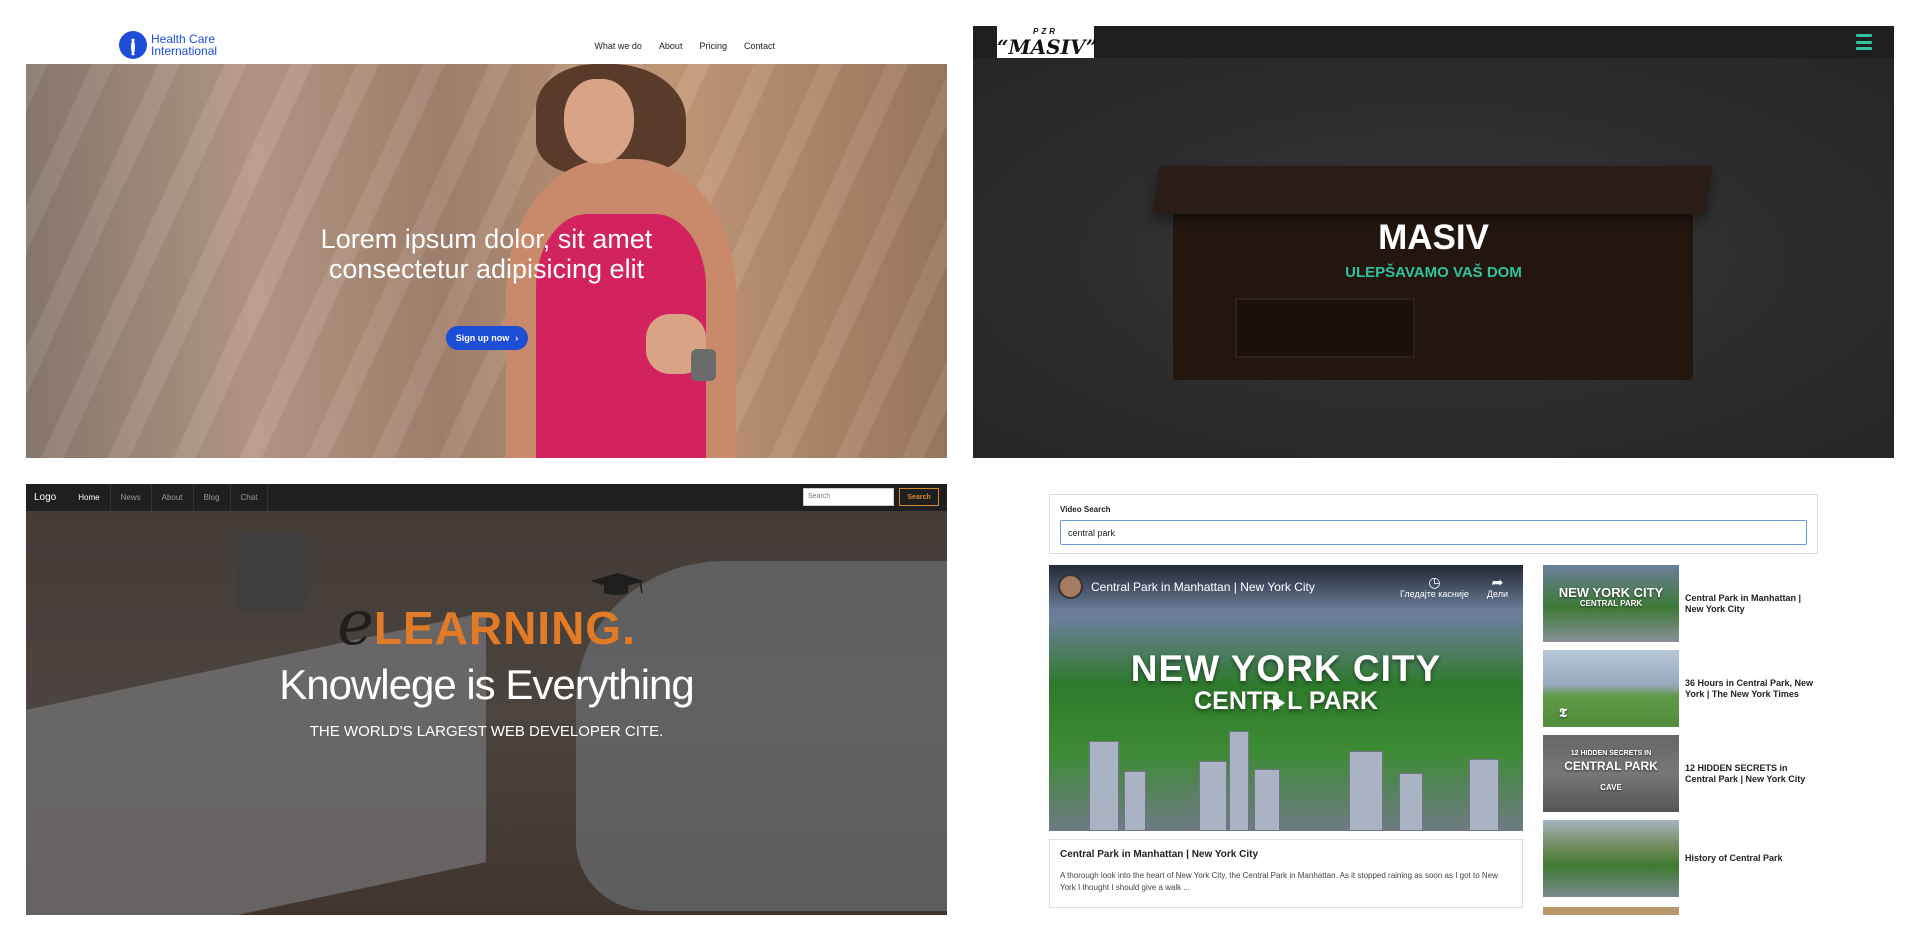 The image size is (1920, 940). What do you see at coordinates (1749, 858) in the screenshot?
I see `list-item-label: History of Central Park` at bounding box center [1749, 858].